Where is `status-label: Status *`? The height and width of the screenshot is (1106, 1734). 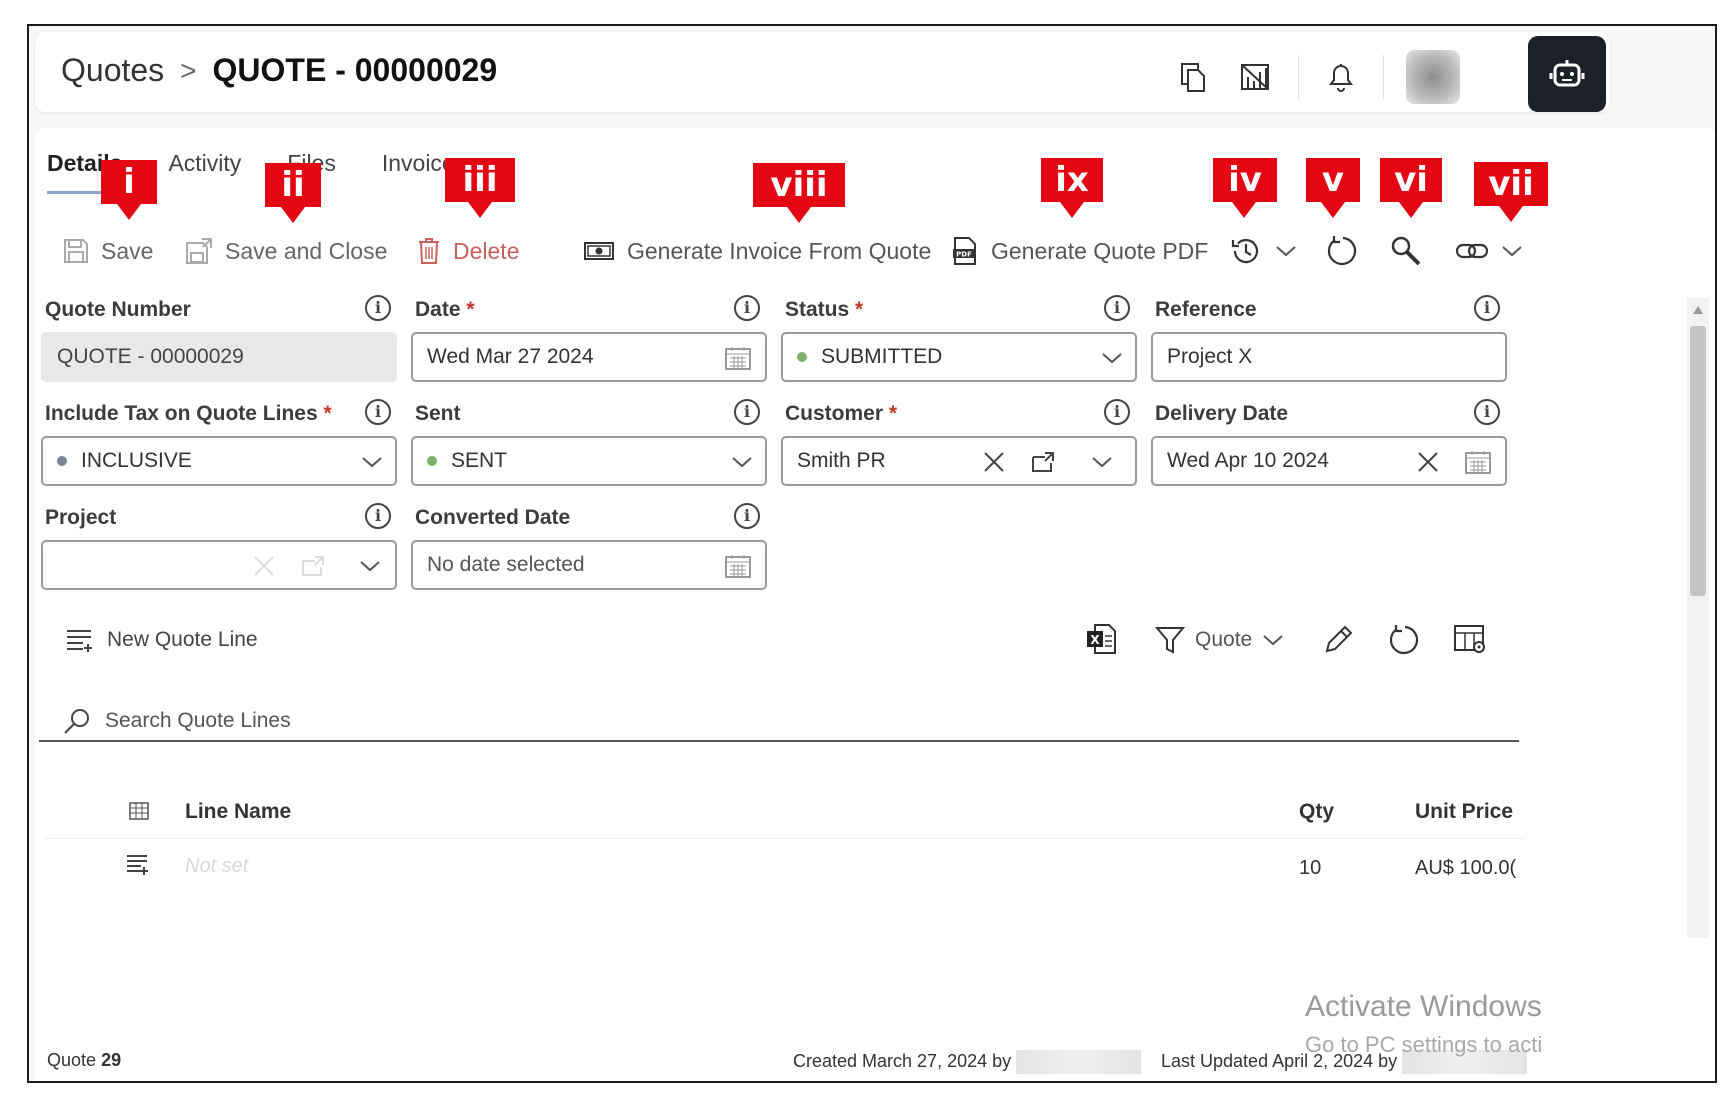
status-label: Status * is located at coordinates (824, 309).